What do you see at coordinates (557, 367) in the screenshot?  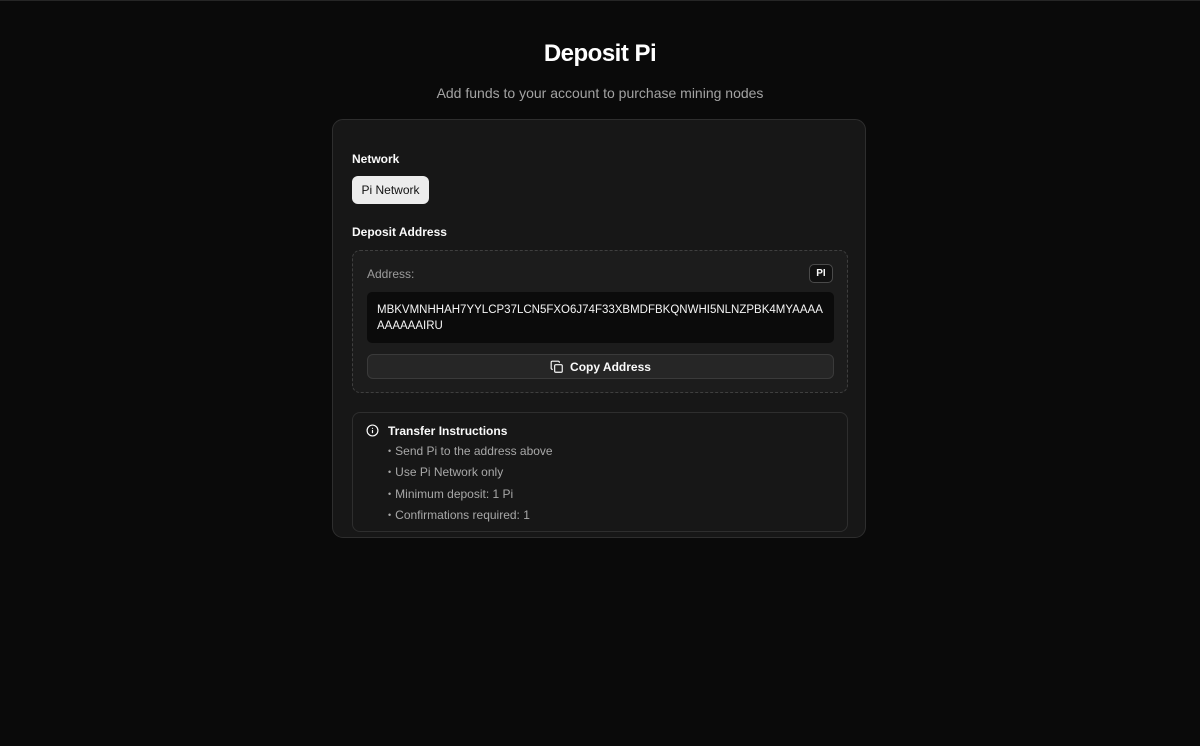 I see `copy-icon` at bounding box center [557, 367].